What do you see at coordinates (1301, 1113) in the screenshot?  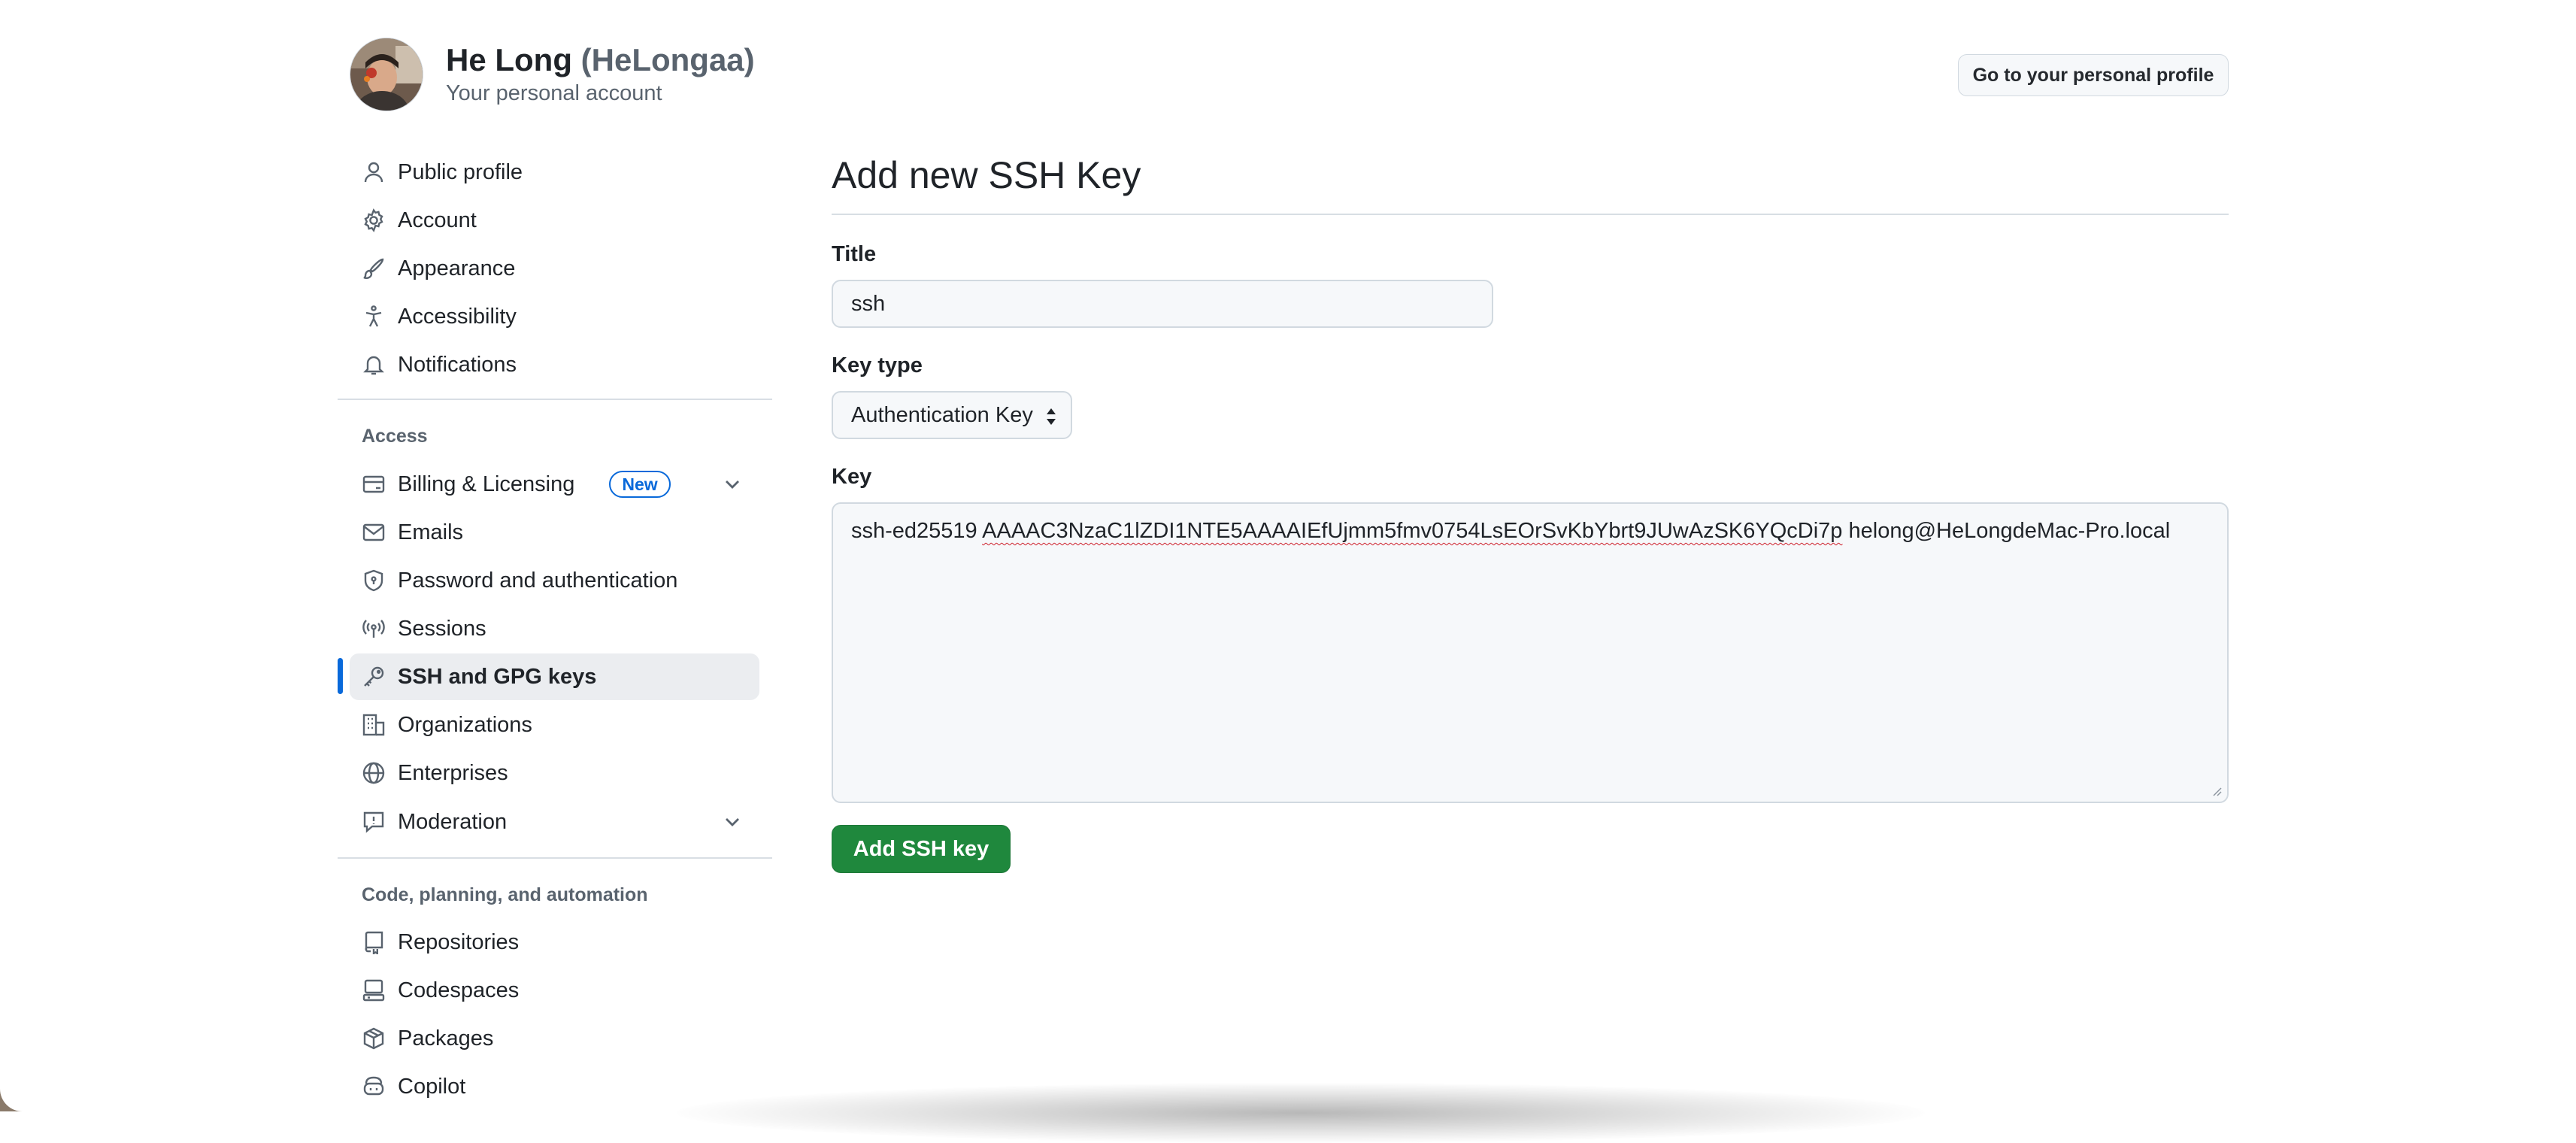 I see `window-shadow` at bounding box center [1301, 1113].